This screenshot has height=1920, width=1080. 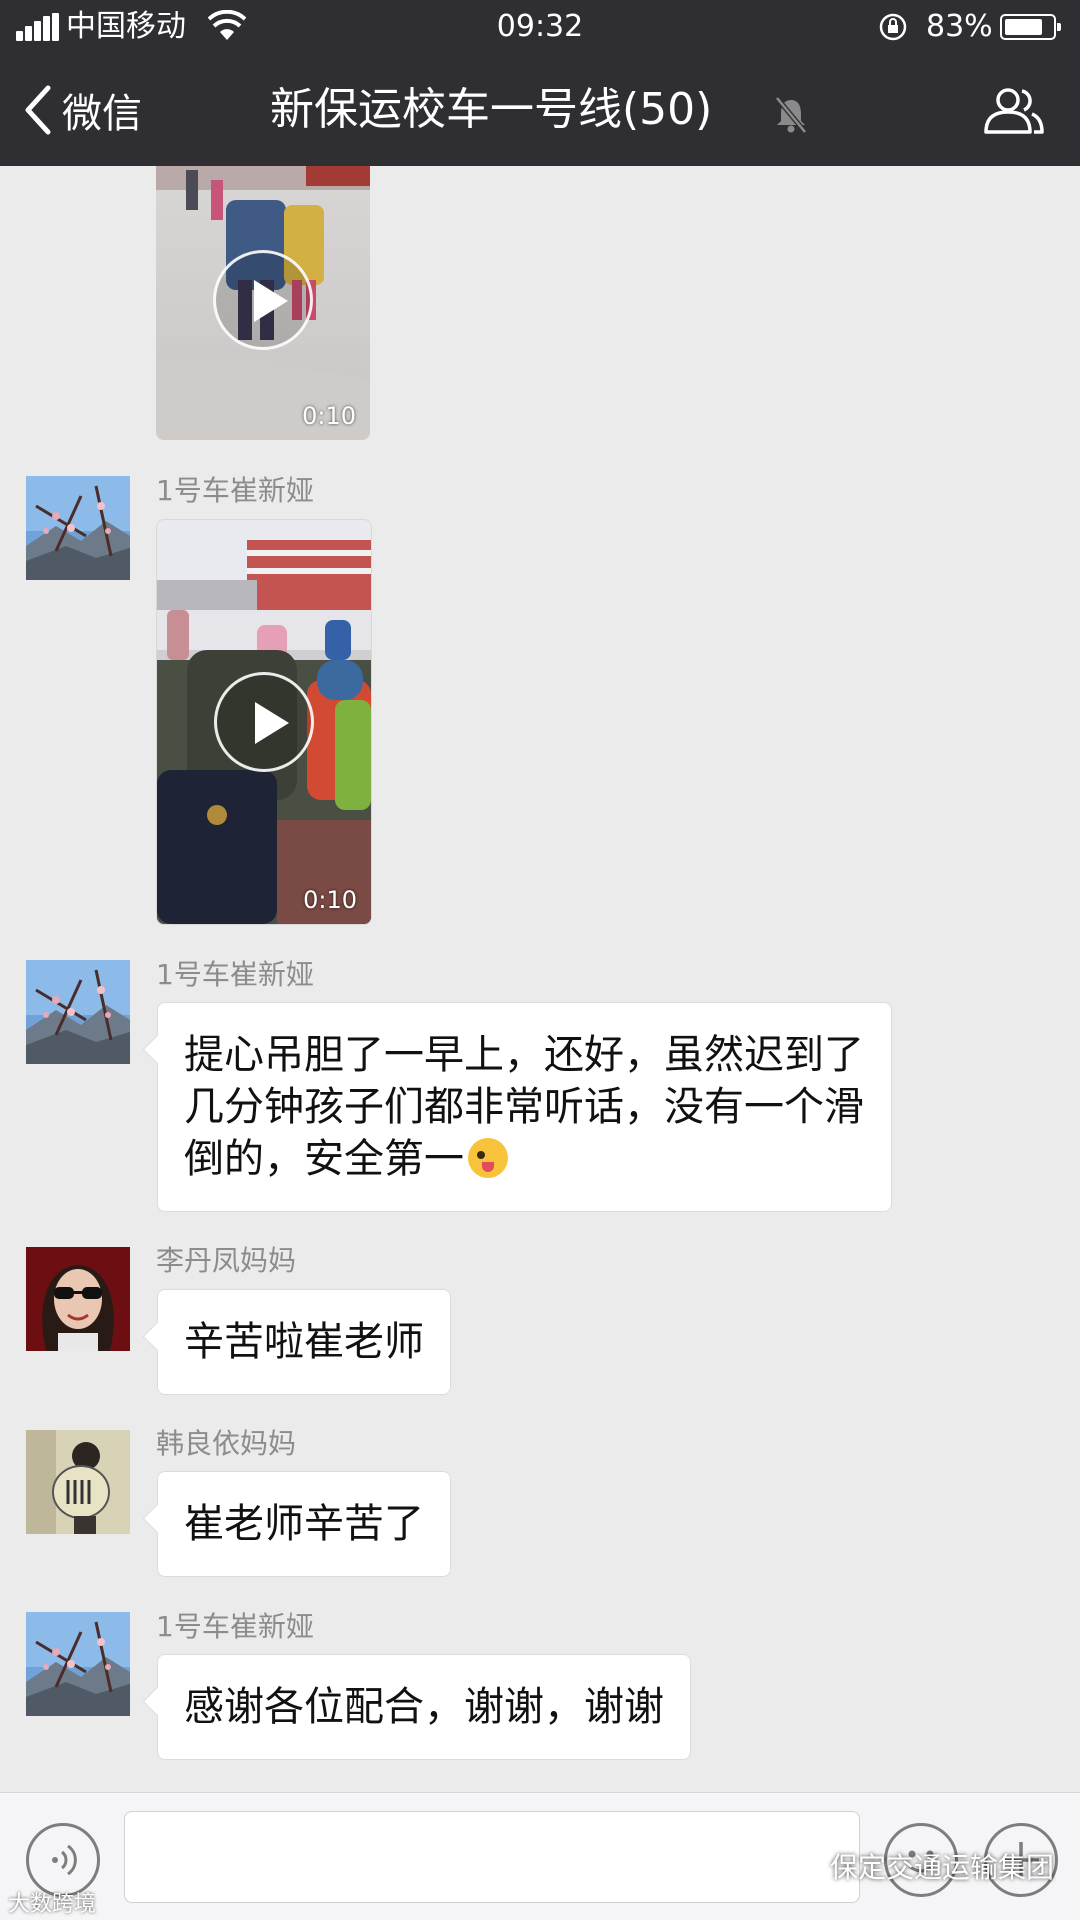 I want to click on group-members-icon, so click(x=1014, y=111).